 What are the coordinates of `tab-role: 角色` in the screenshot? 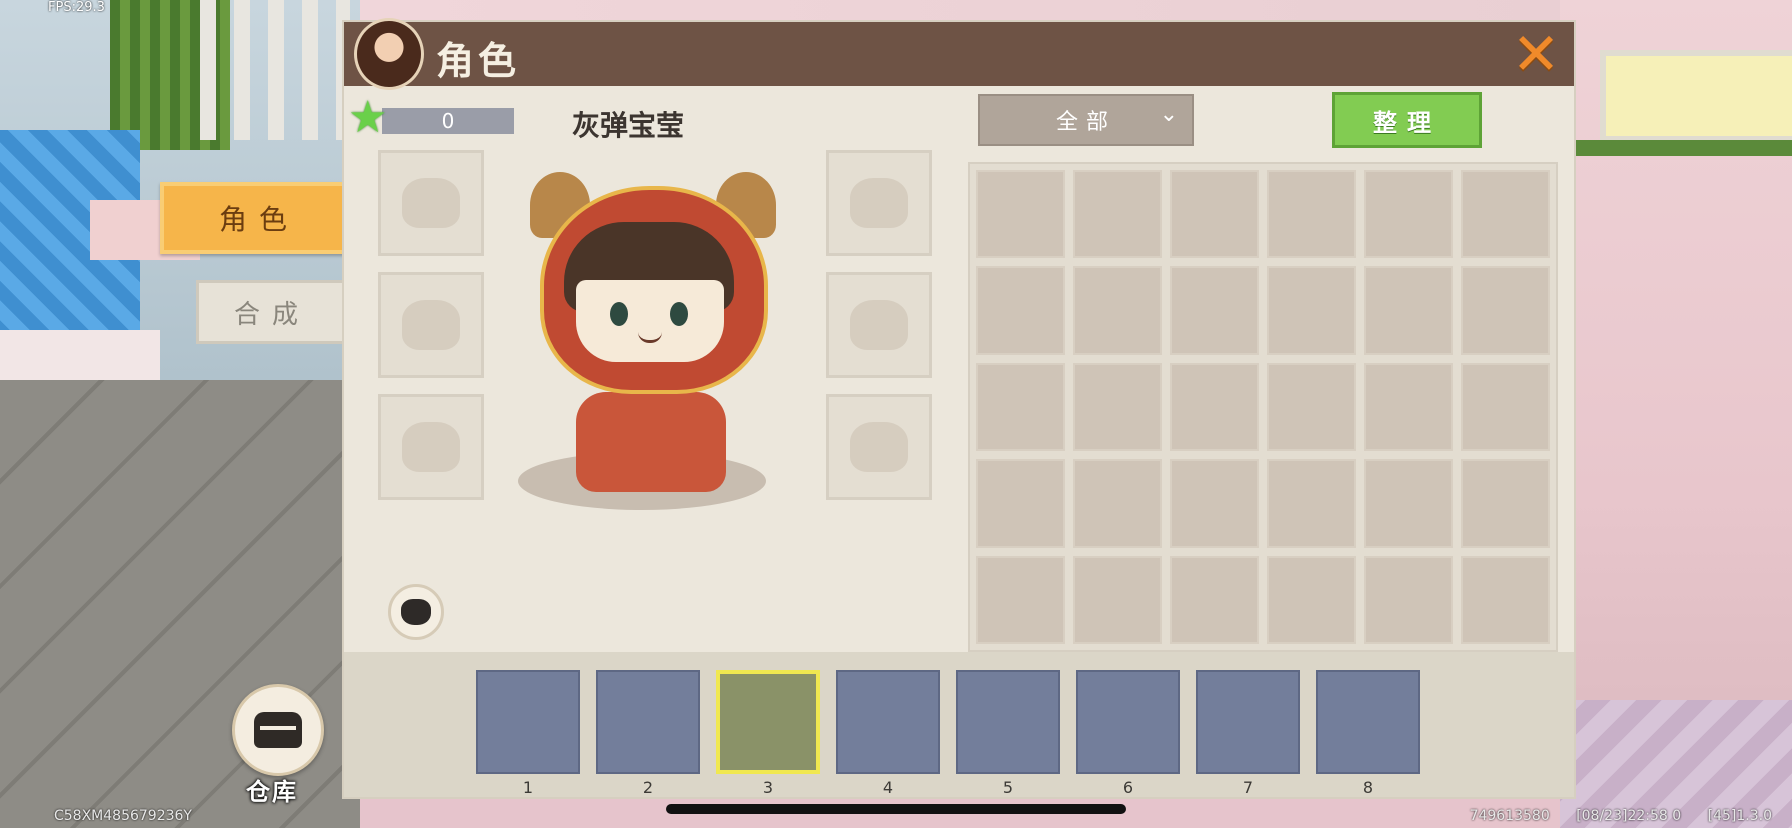 It's located at (259, 218).